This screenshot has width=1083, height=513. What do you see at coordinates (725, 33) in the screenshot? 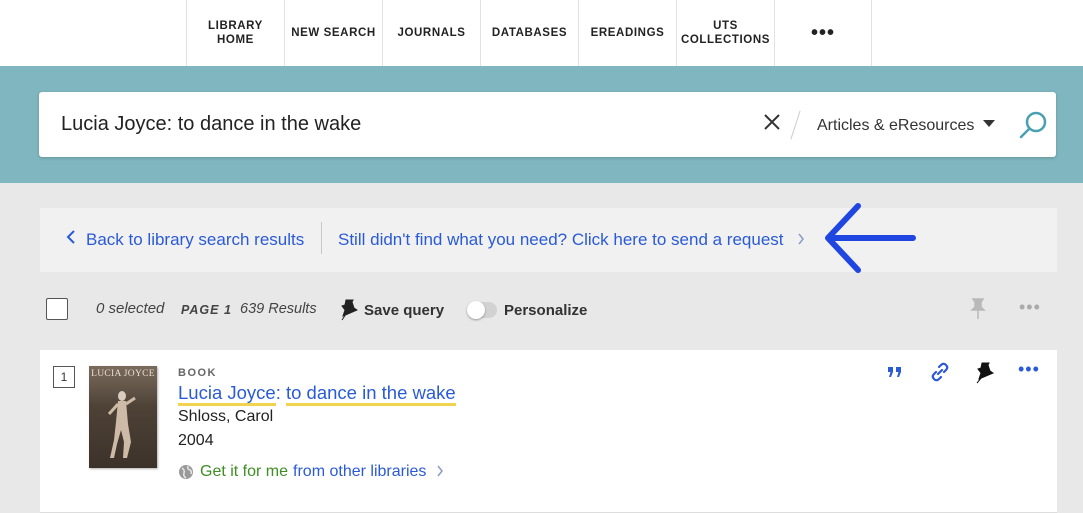
I see `nav-item-uts-collections: UTS COLLECTIONS` at bounding box center [725, 33].